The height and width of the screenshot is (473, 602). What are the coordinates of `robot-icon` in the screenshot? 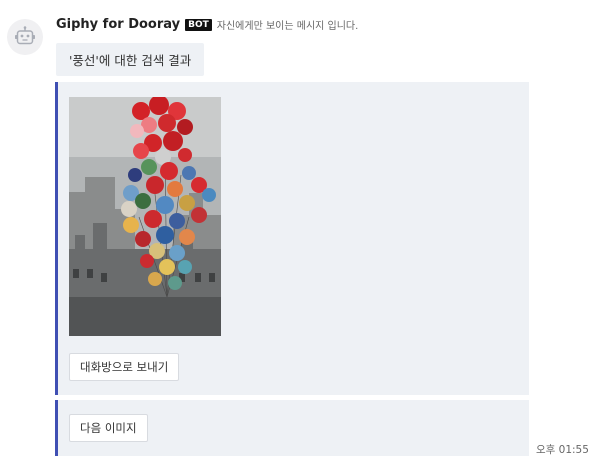 It's located at (25, 35).